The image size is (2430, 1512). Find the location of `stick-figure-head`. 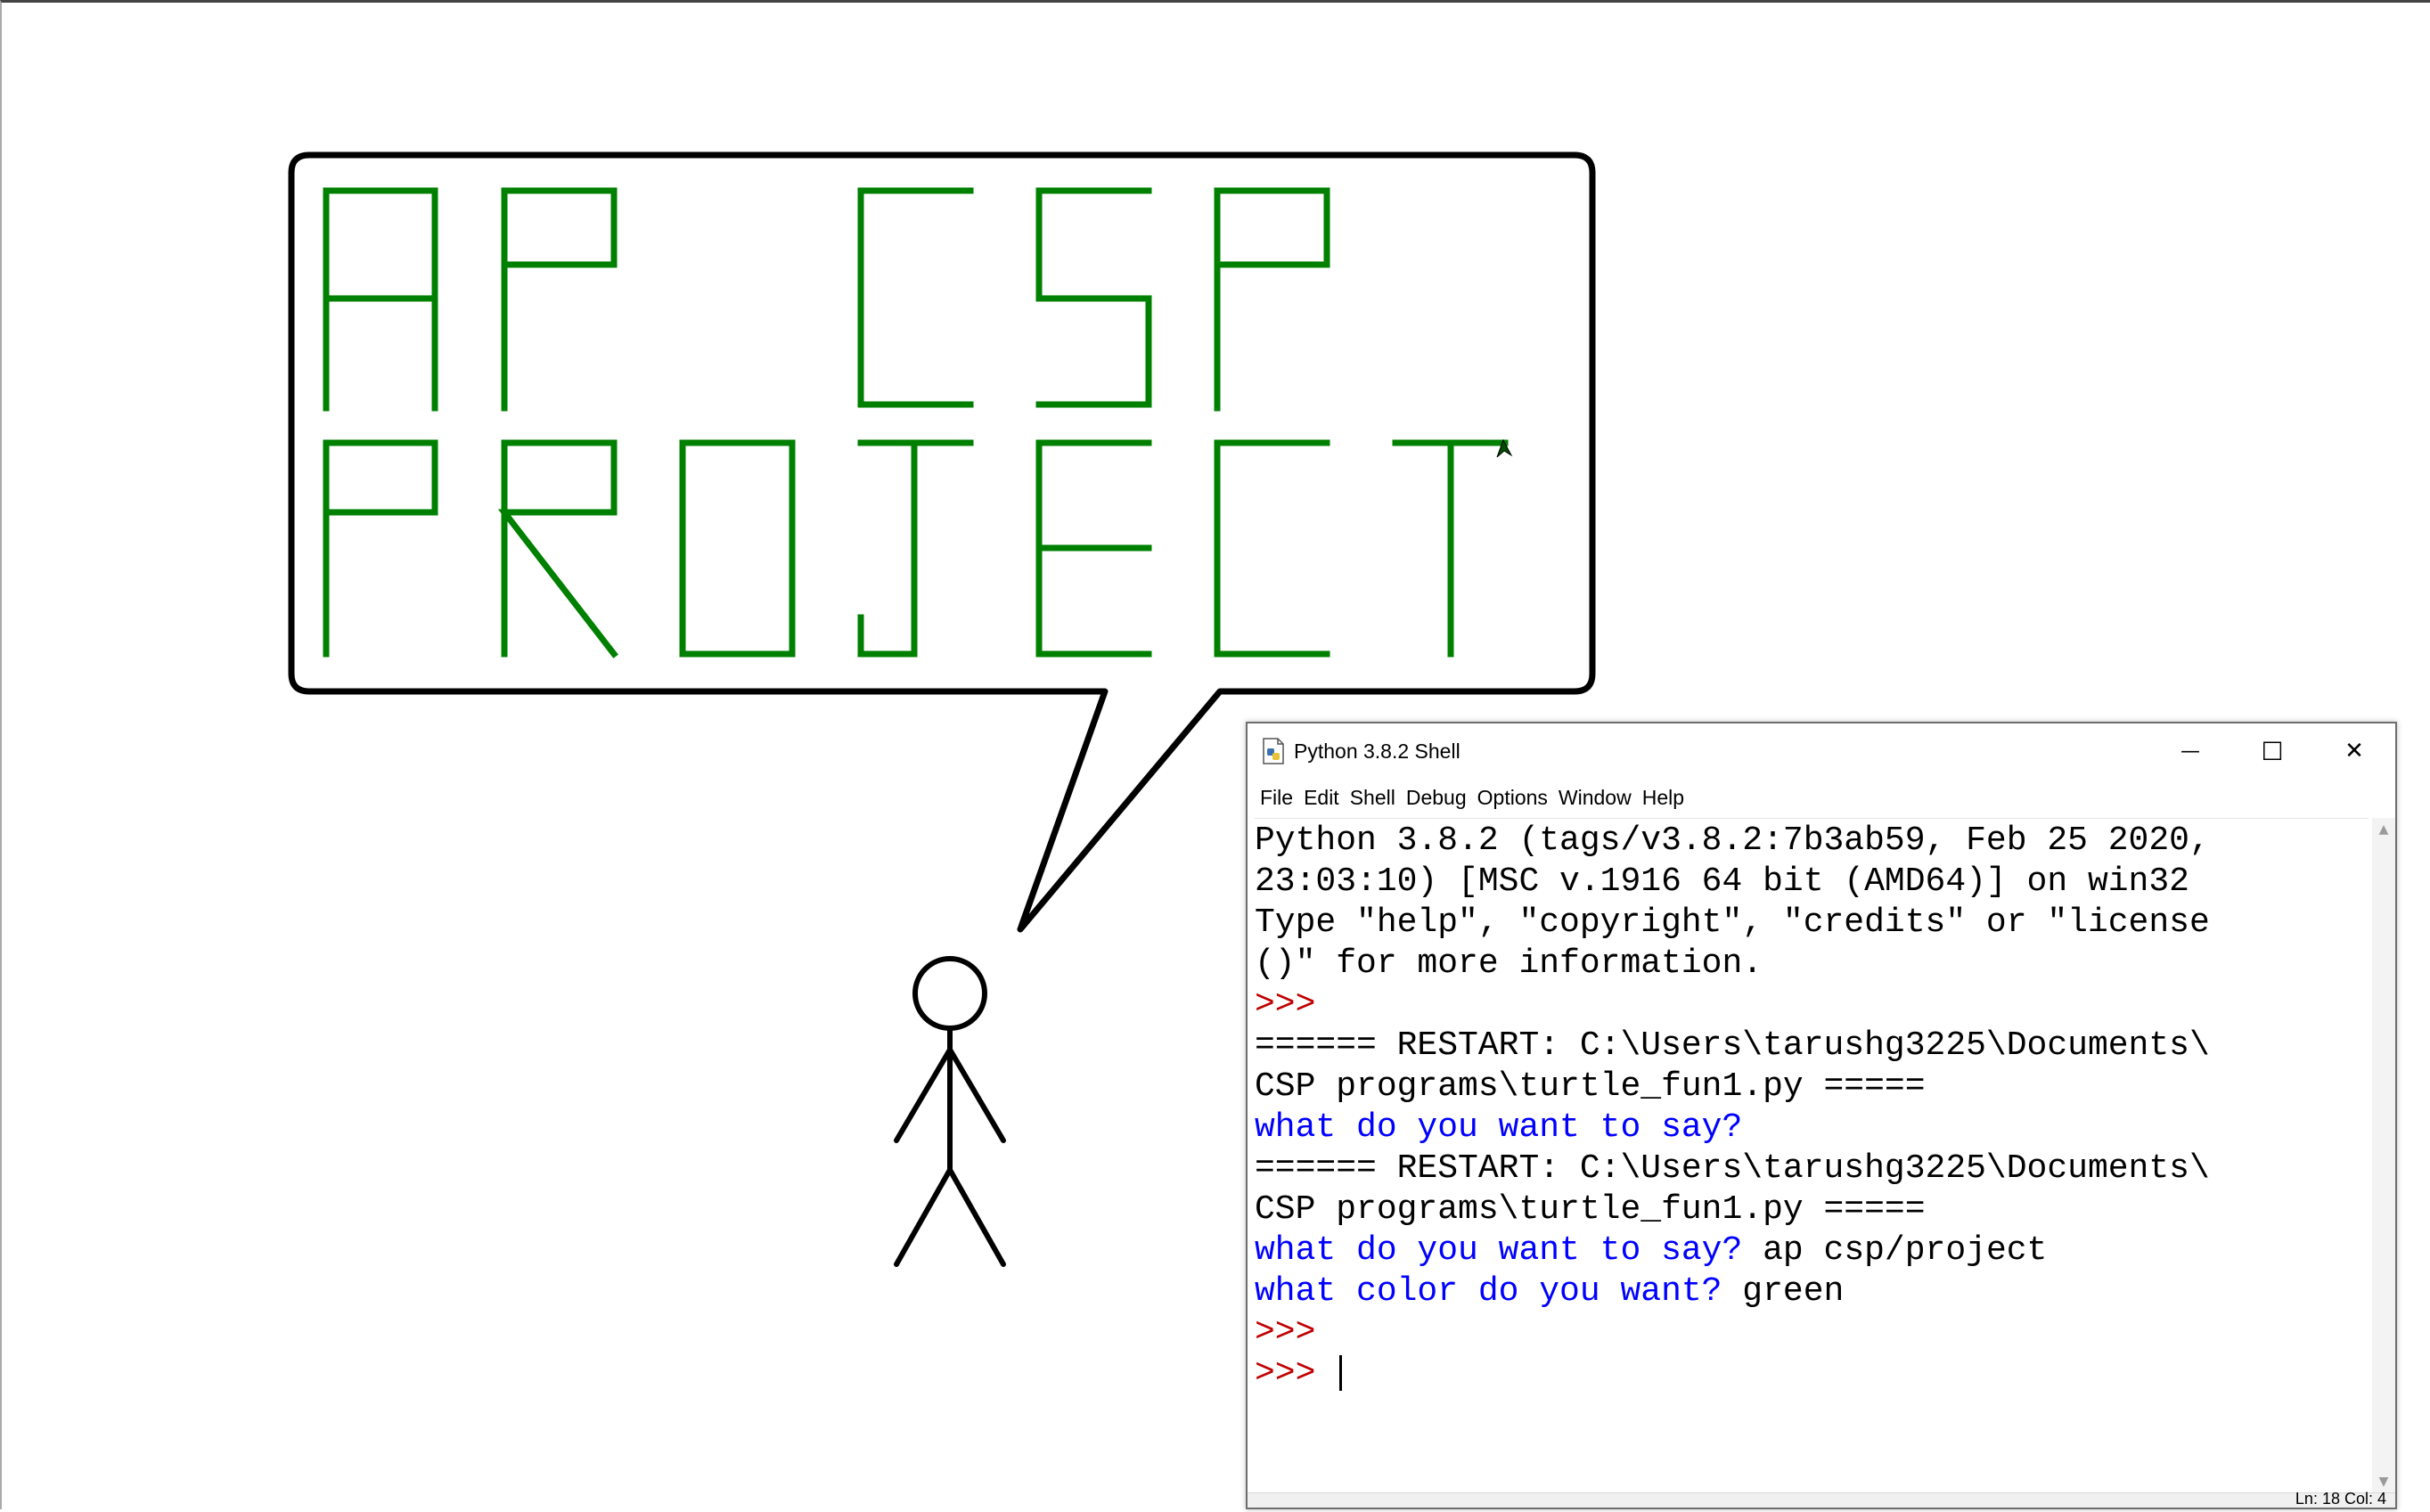

stick-figure-head is located at coordinates (949, 993).